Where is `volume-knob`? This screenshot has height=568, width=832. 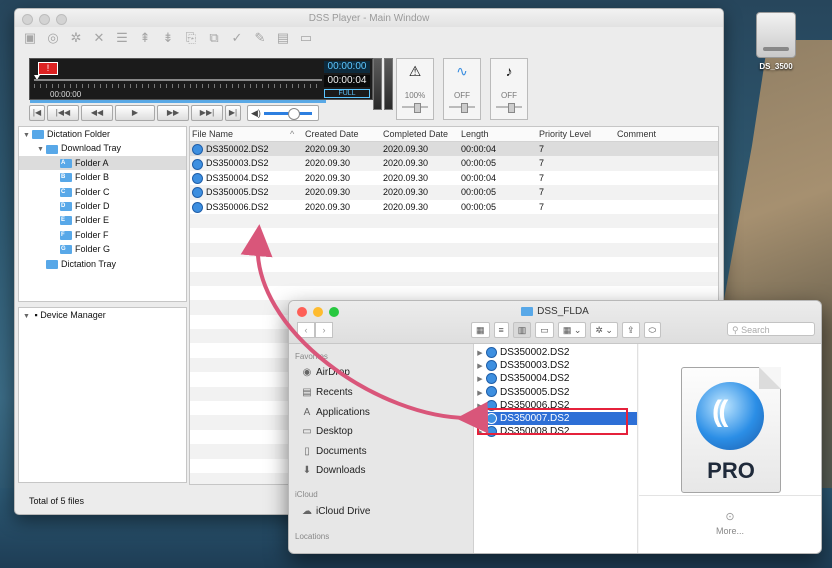
volume-knob is located at coordinates (294, 114).